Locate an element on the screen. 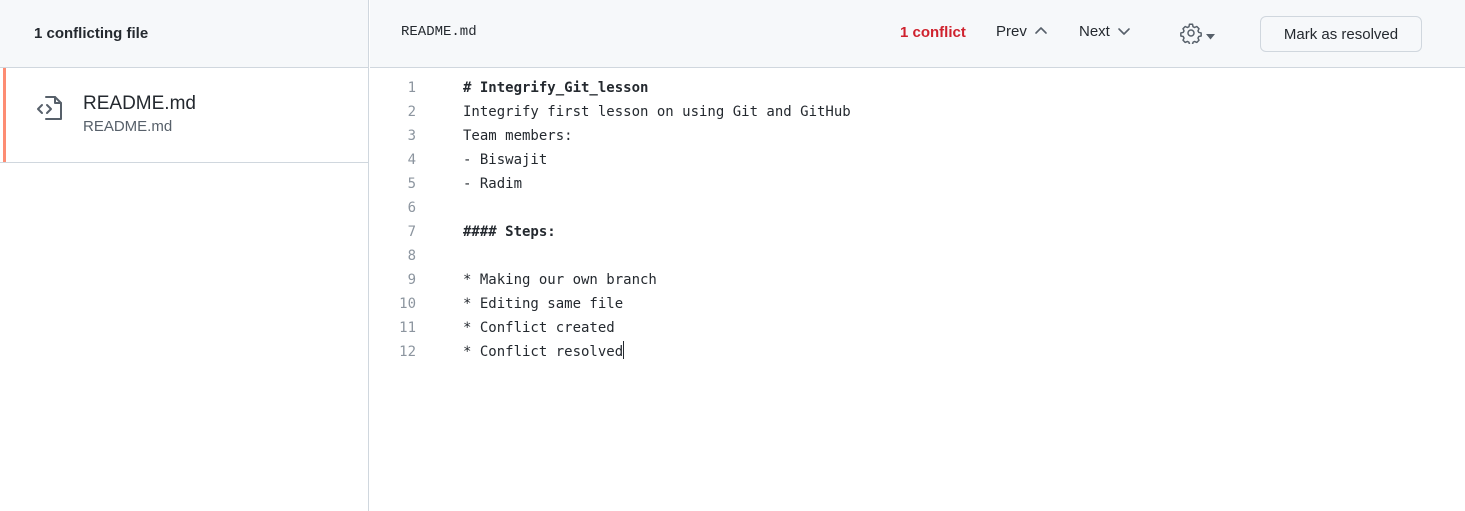 This screenshot has height=511, width=1465. line-number: 1 is located at coordinates (411, 88).